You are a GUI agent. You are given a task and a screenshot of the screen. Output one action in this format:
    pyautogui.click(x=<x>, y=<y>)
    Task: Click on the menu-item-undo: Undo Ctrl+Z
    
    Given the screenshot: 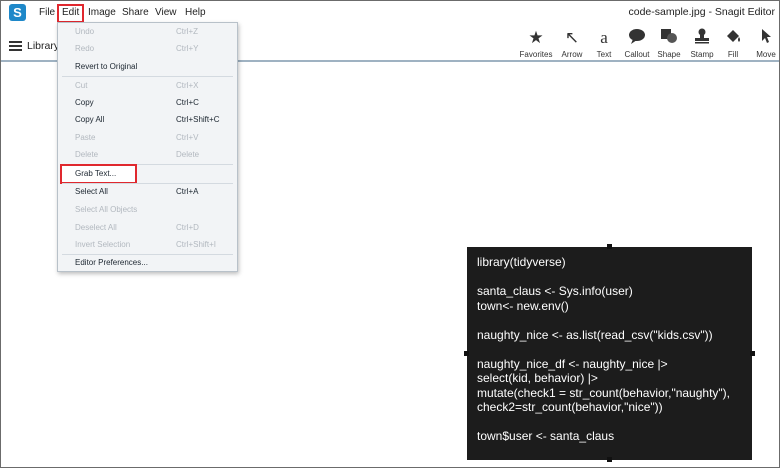 What is the action you would take?
    pyautogui.click(x=147, y=31)
    